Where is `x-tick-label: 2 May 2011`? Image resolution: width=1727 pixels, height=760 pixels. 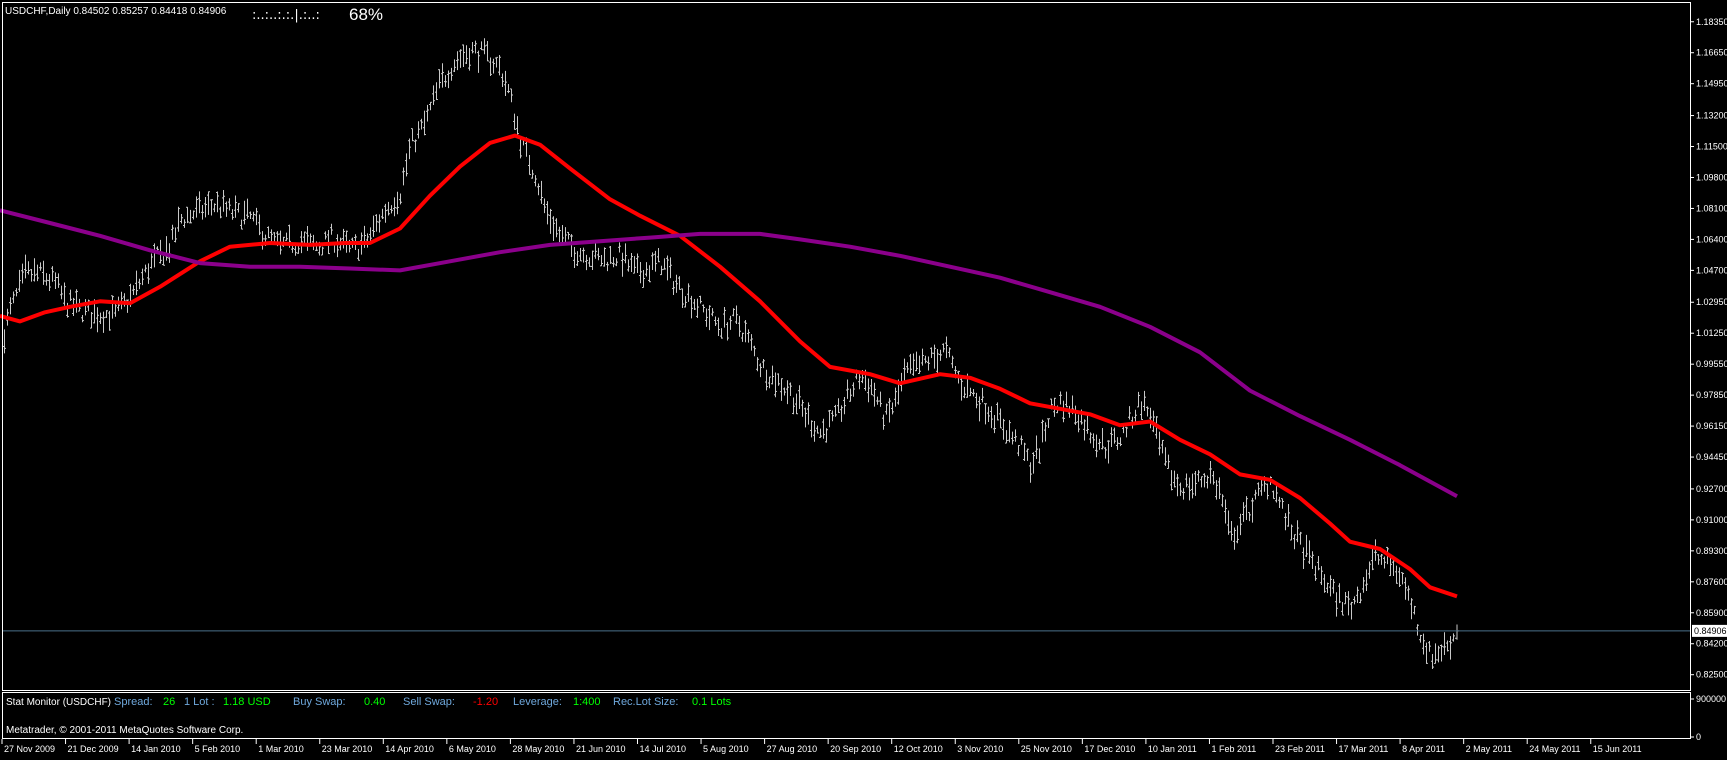 x-tick-label: 2 May 2011 is located at coordinates (1489, 749).